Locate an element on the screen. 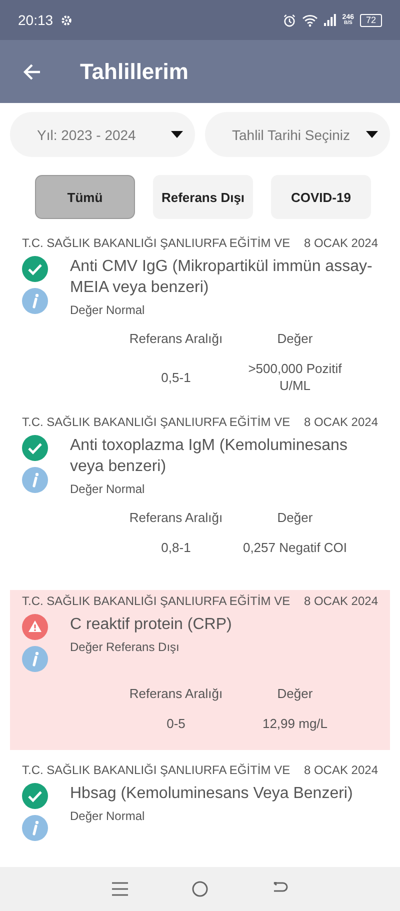  settings-icon is located at coordinates (66, 20).